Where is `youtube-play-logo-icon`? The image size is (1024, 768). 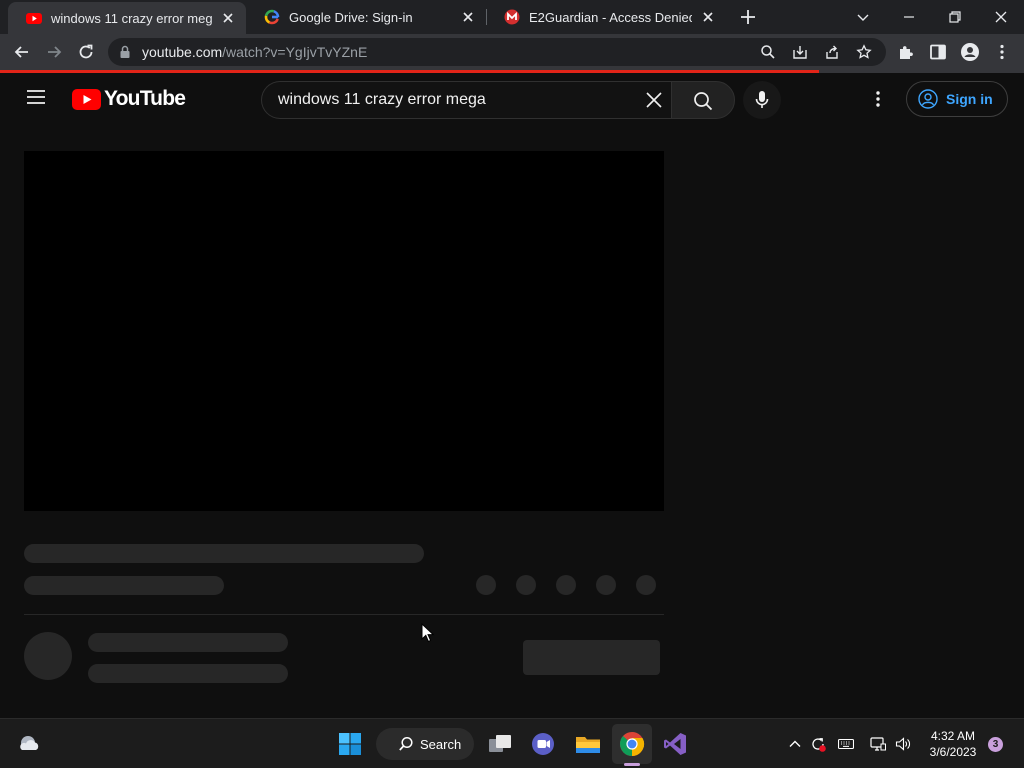 youtube-play-logo-icon is located at coordinates (86, 99).